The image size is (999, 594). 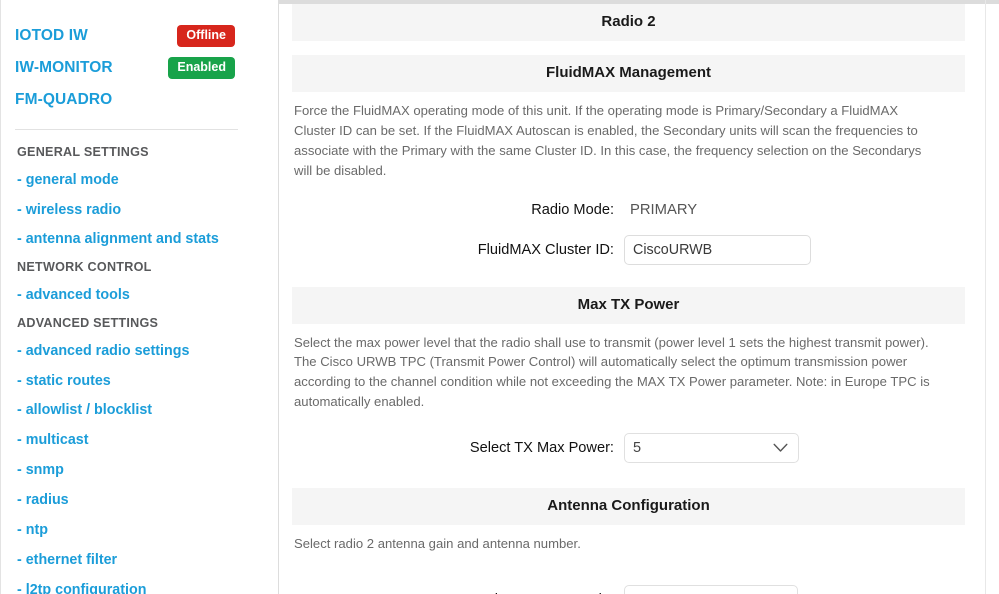 I want to click on sidebar-item-snmp: - snmp, so click(x=139, y=471).